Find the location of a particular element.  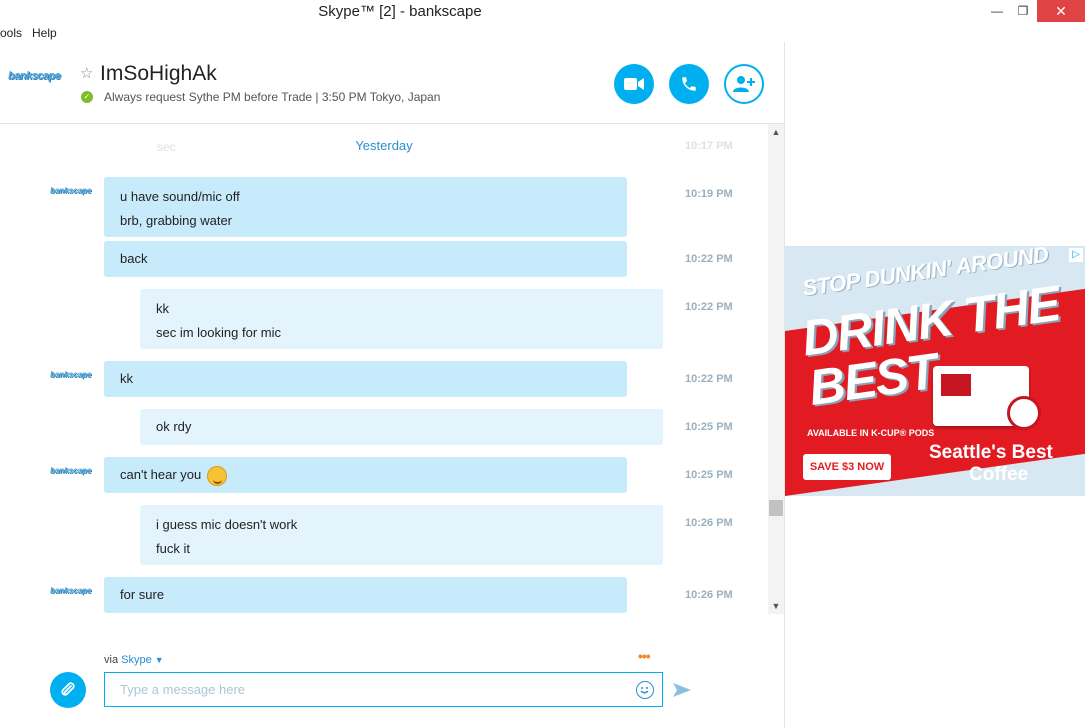

message-bubble: ok rdy is located at coordinates (401, 427).